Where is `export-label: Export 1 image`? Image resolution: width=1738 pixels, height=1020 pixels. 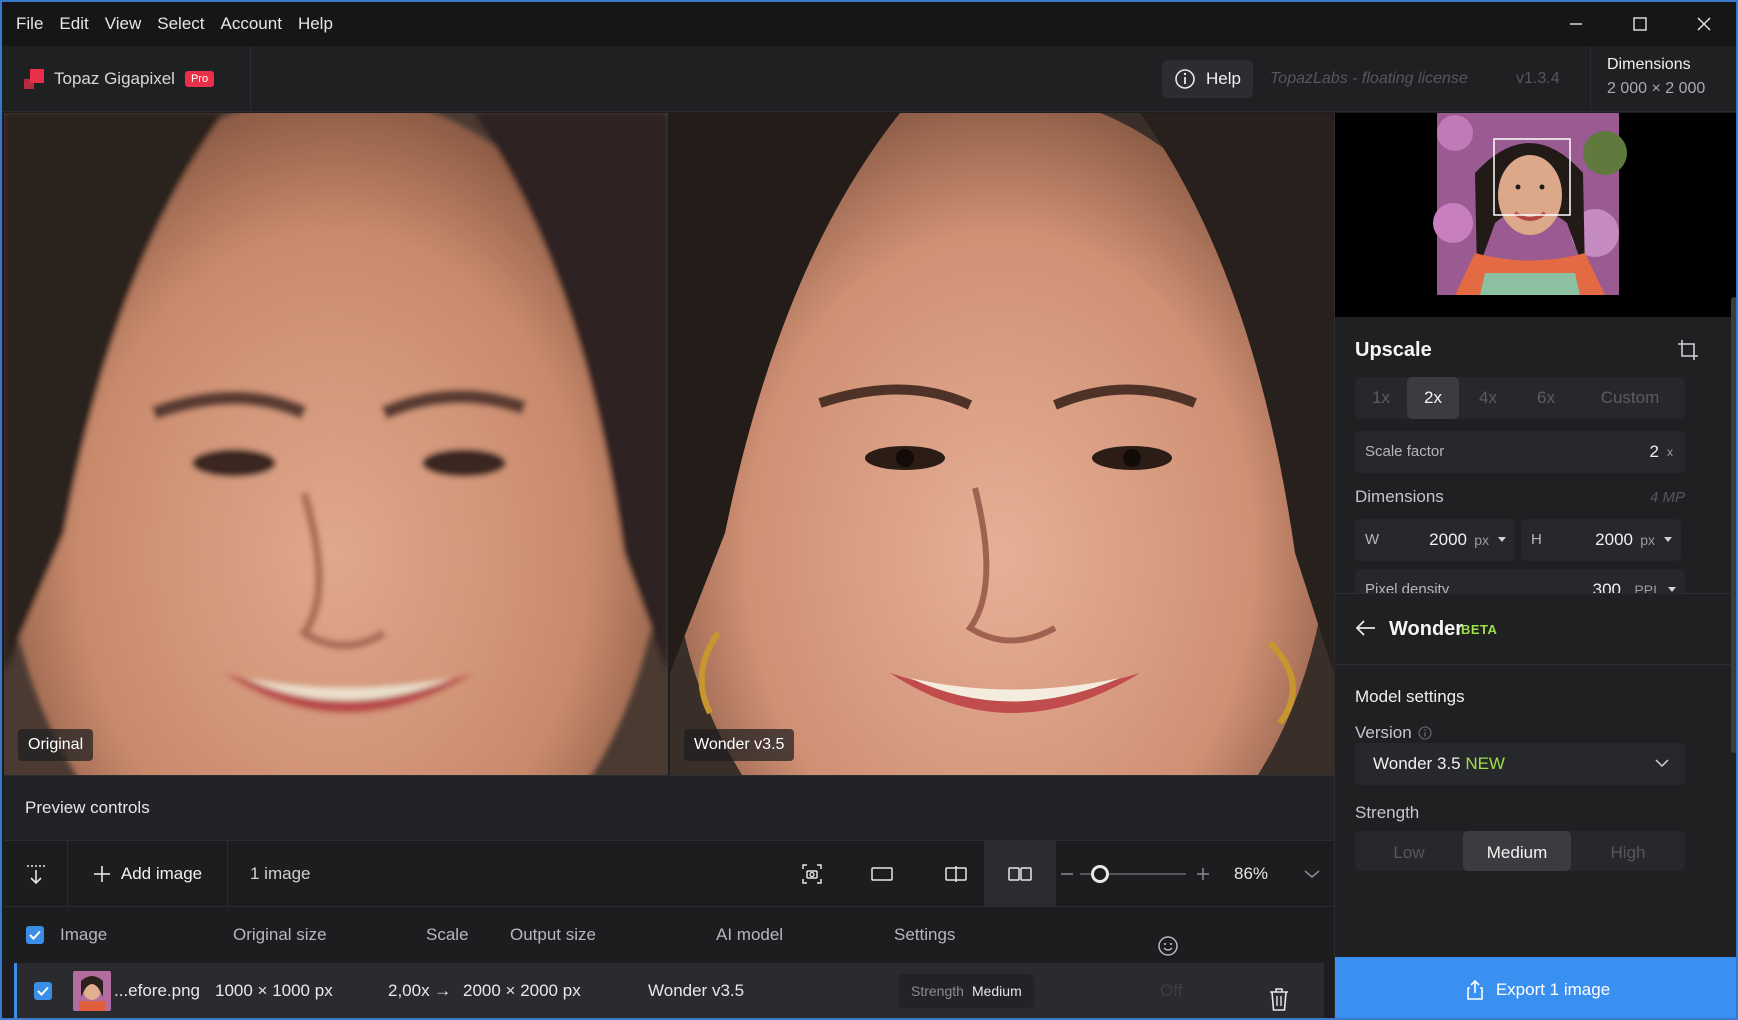
export-label: Export 1 image is located at coordinates (1553, 989).